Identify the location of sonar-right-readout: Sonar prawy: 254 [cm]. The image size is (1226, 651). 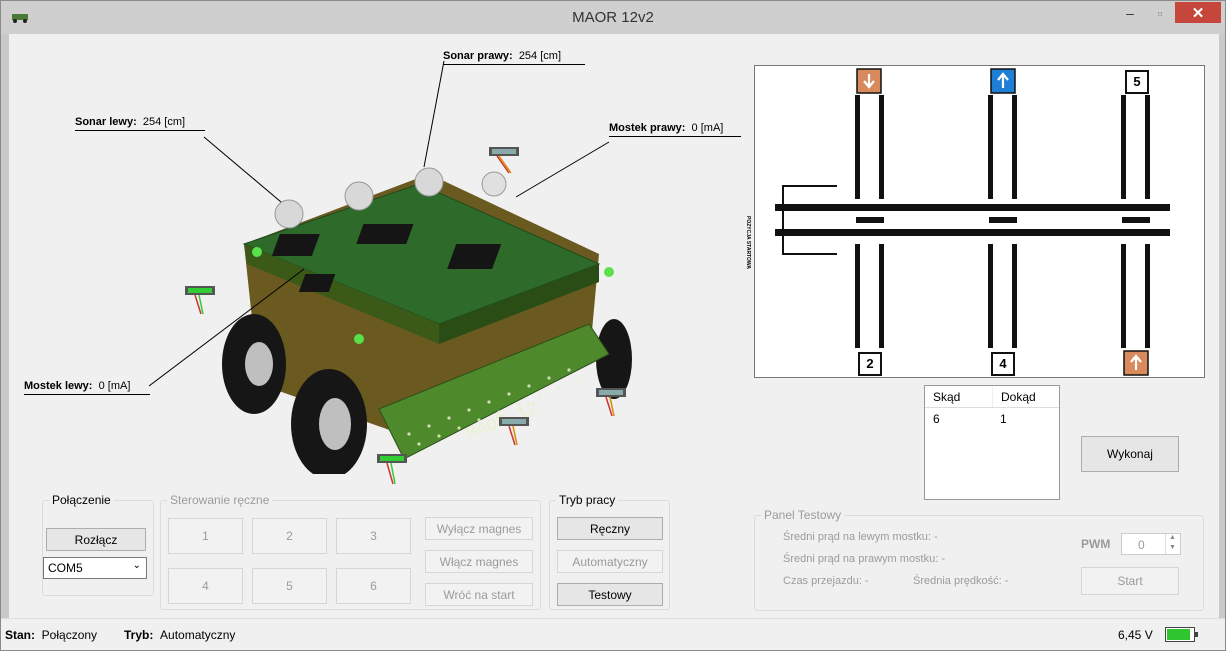
(502, 56).